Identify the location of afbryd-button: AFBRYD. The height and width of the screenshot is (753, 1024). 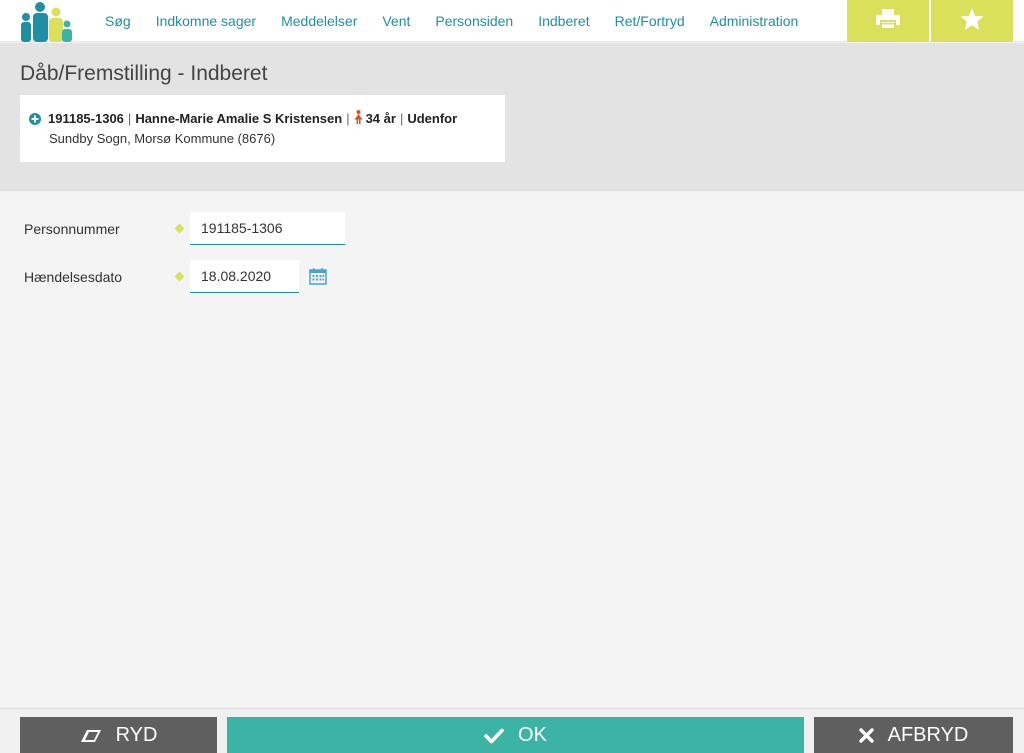
(913, 735).